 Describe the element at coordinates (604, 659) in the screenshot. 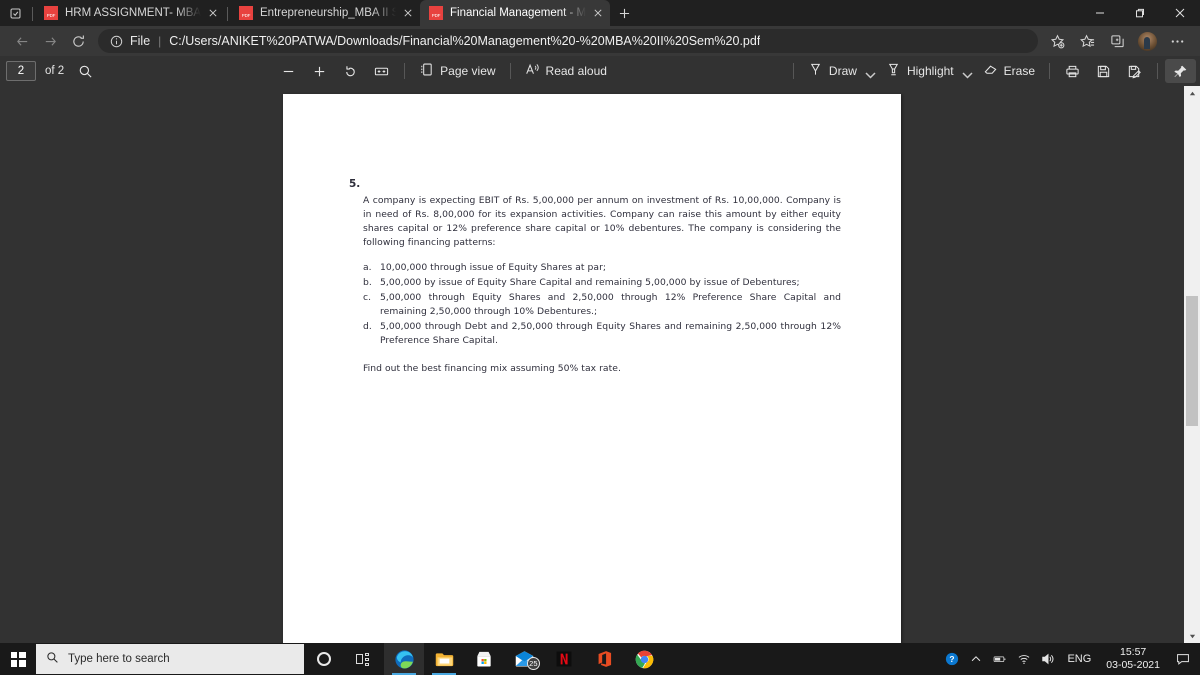

I see `microsoft-office-icon` at that location.